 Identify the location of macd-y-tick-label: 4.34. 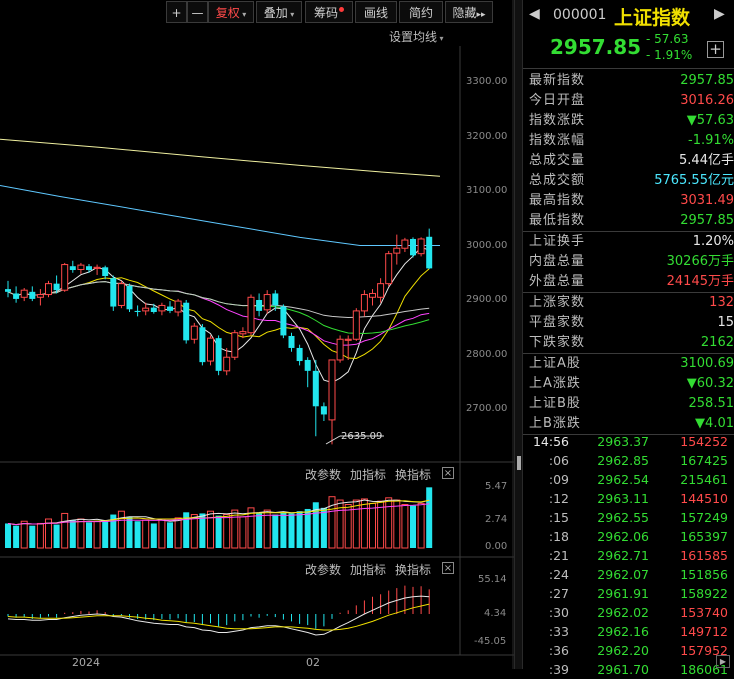
(495, 613).